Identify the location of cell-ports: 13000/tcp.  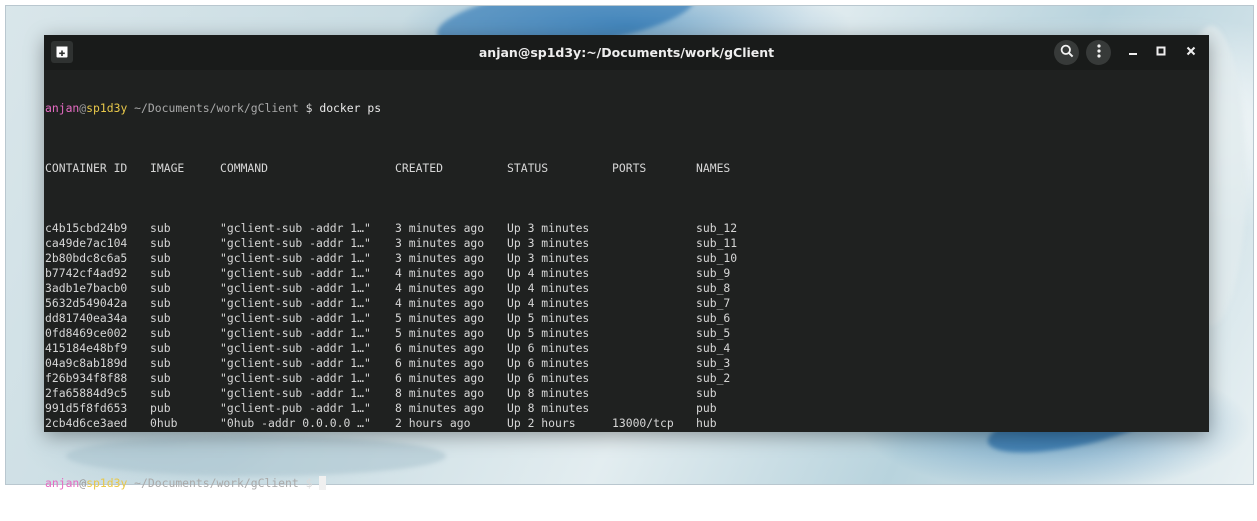
(643, 423).